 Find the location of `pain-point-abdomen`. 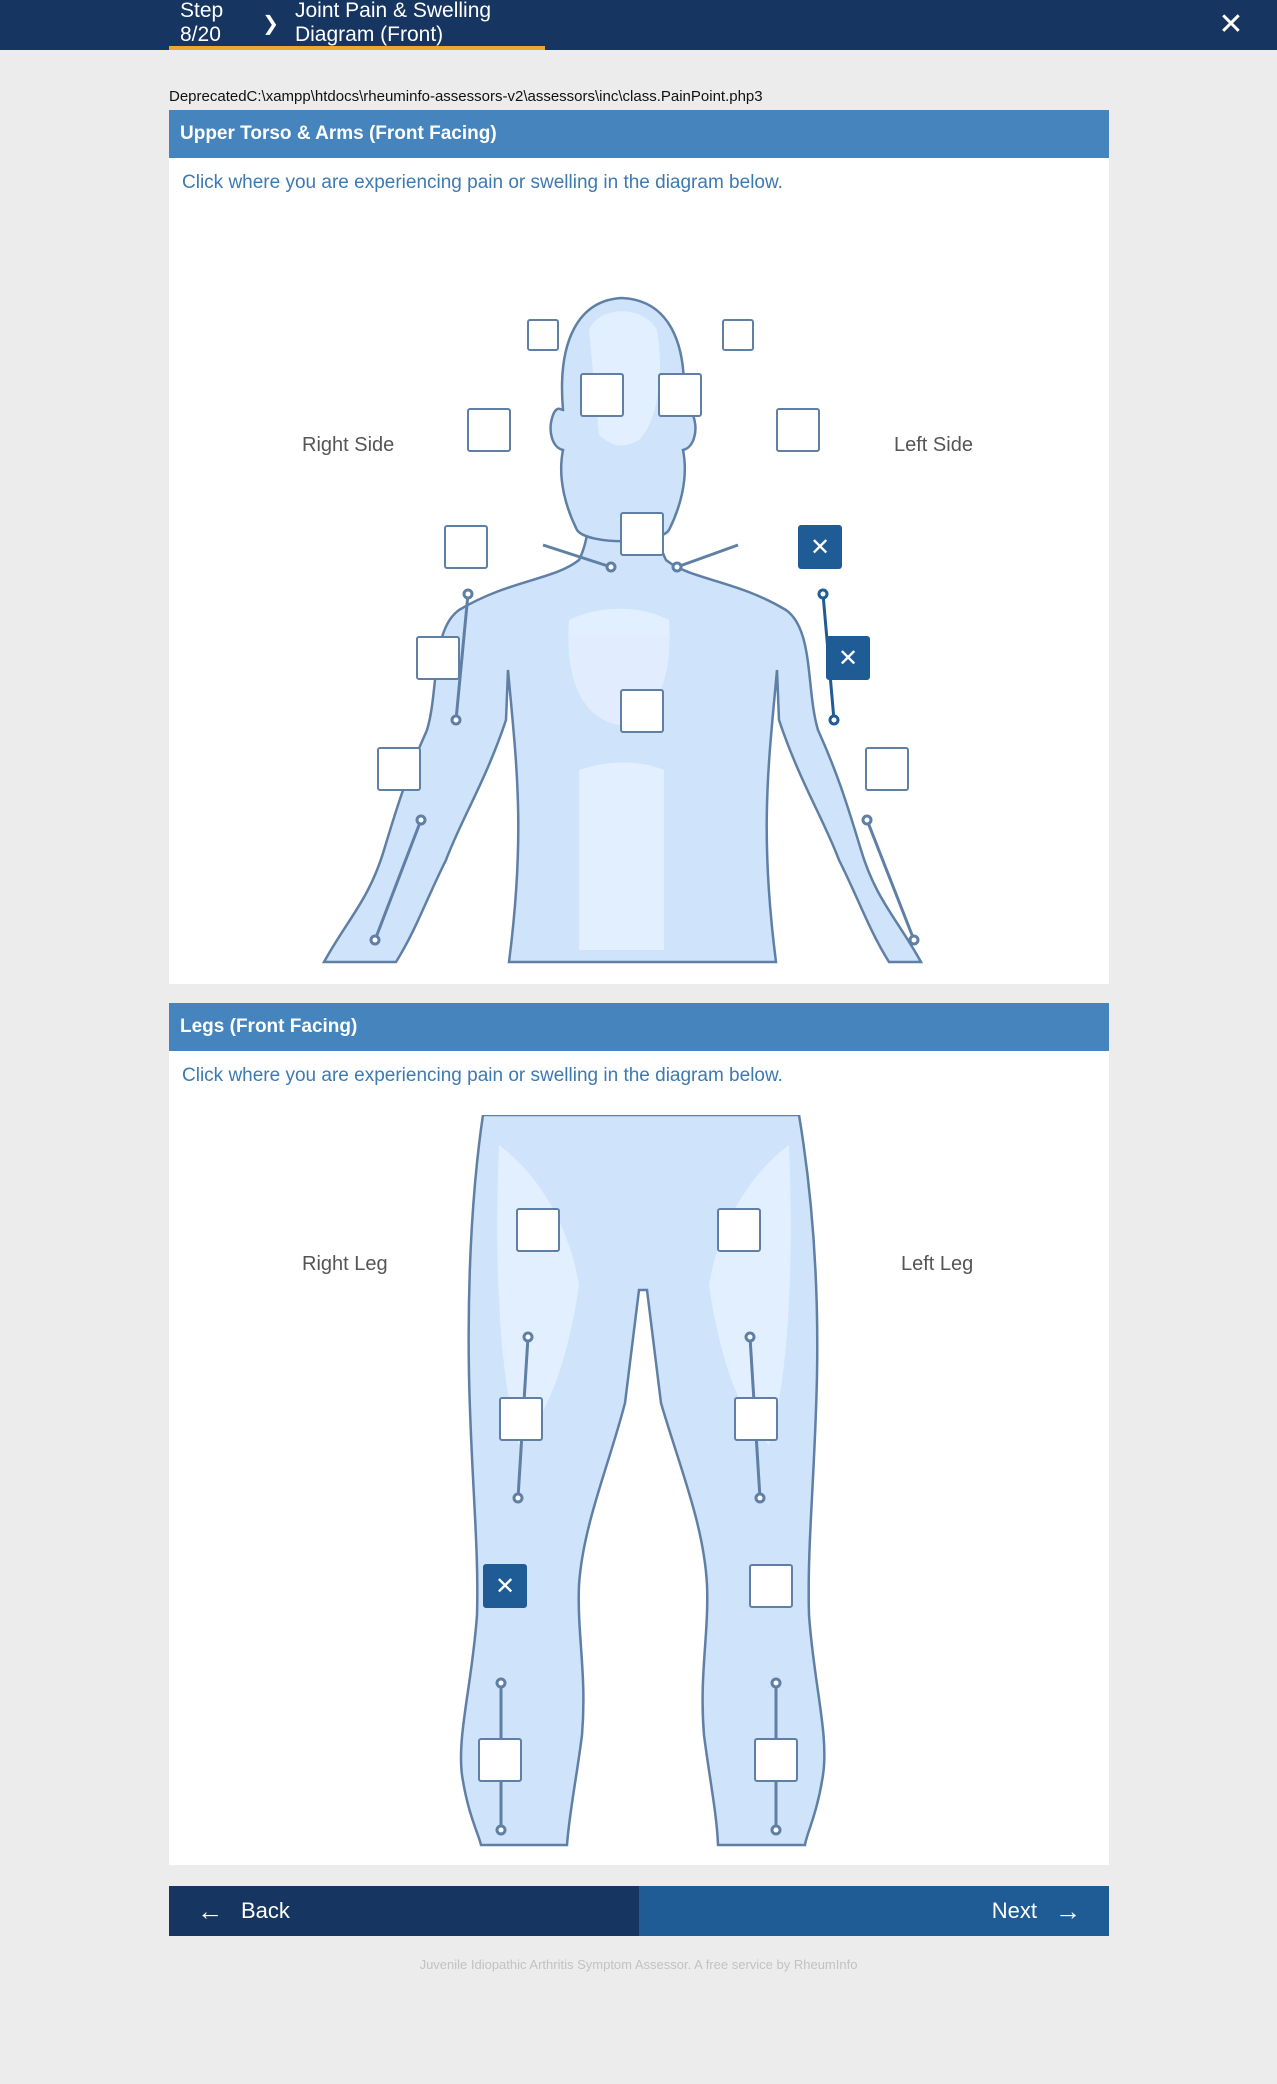

pain-point-abdomen is located at coordinates (642, 711).